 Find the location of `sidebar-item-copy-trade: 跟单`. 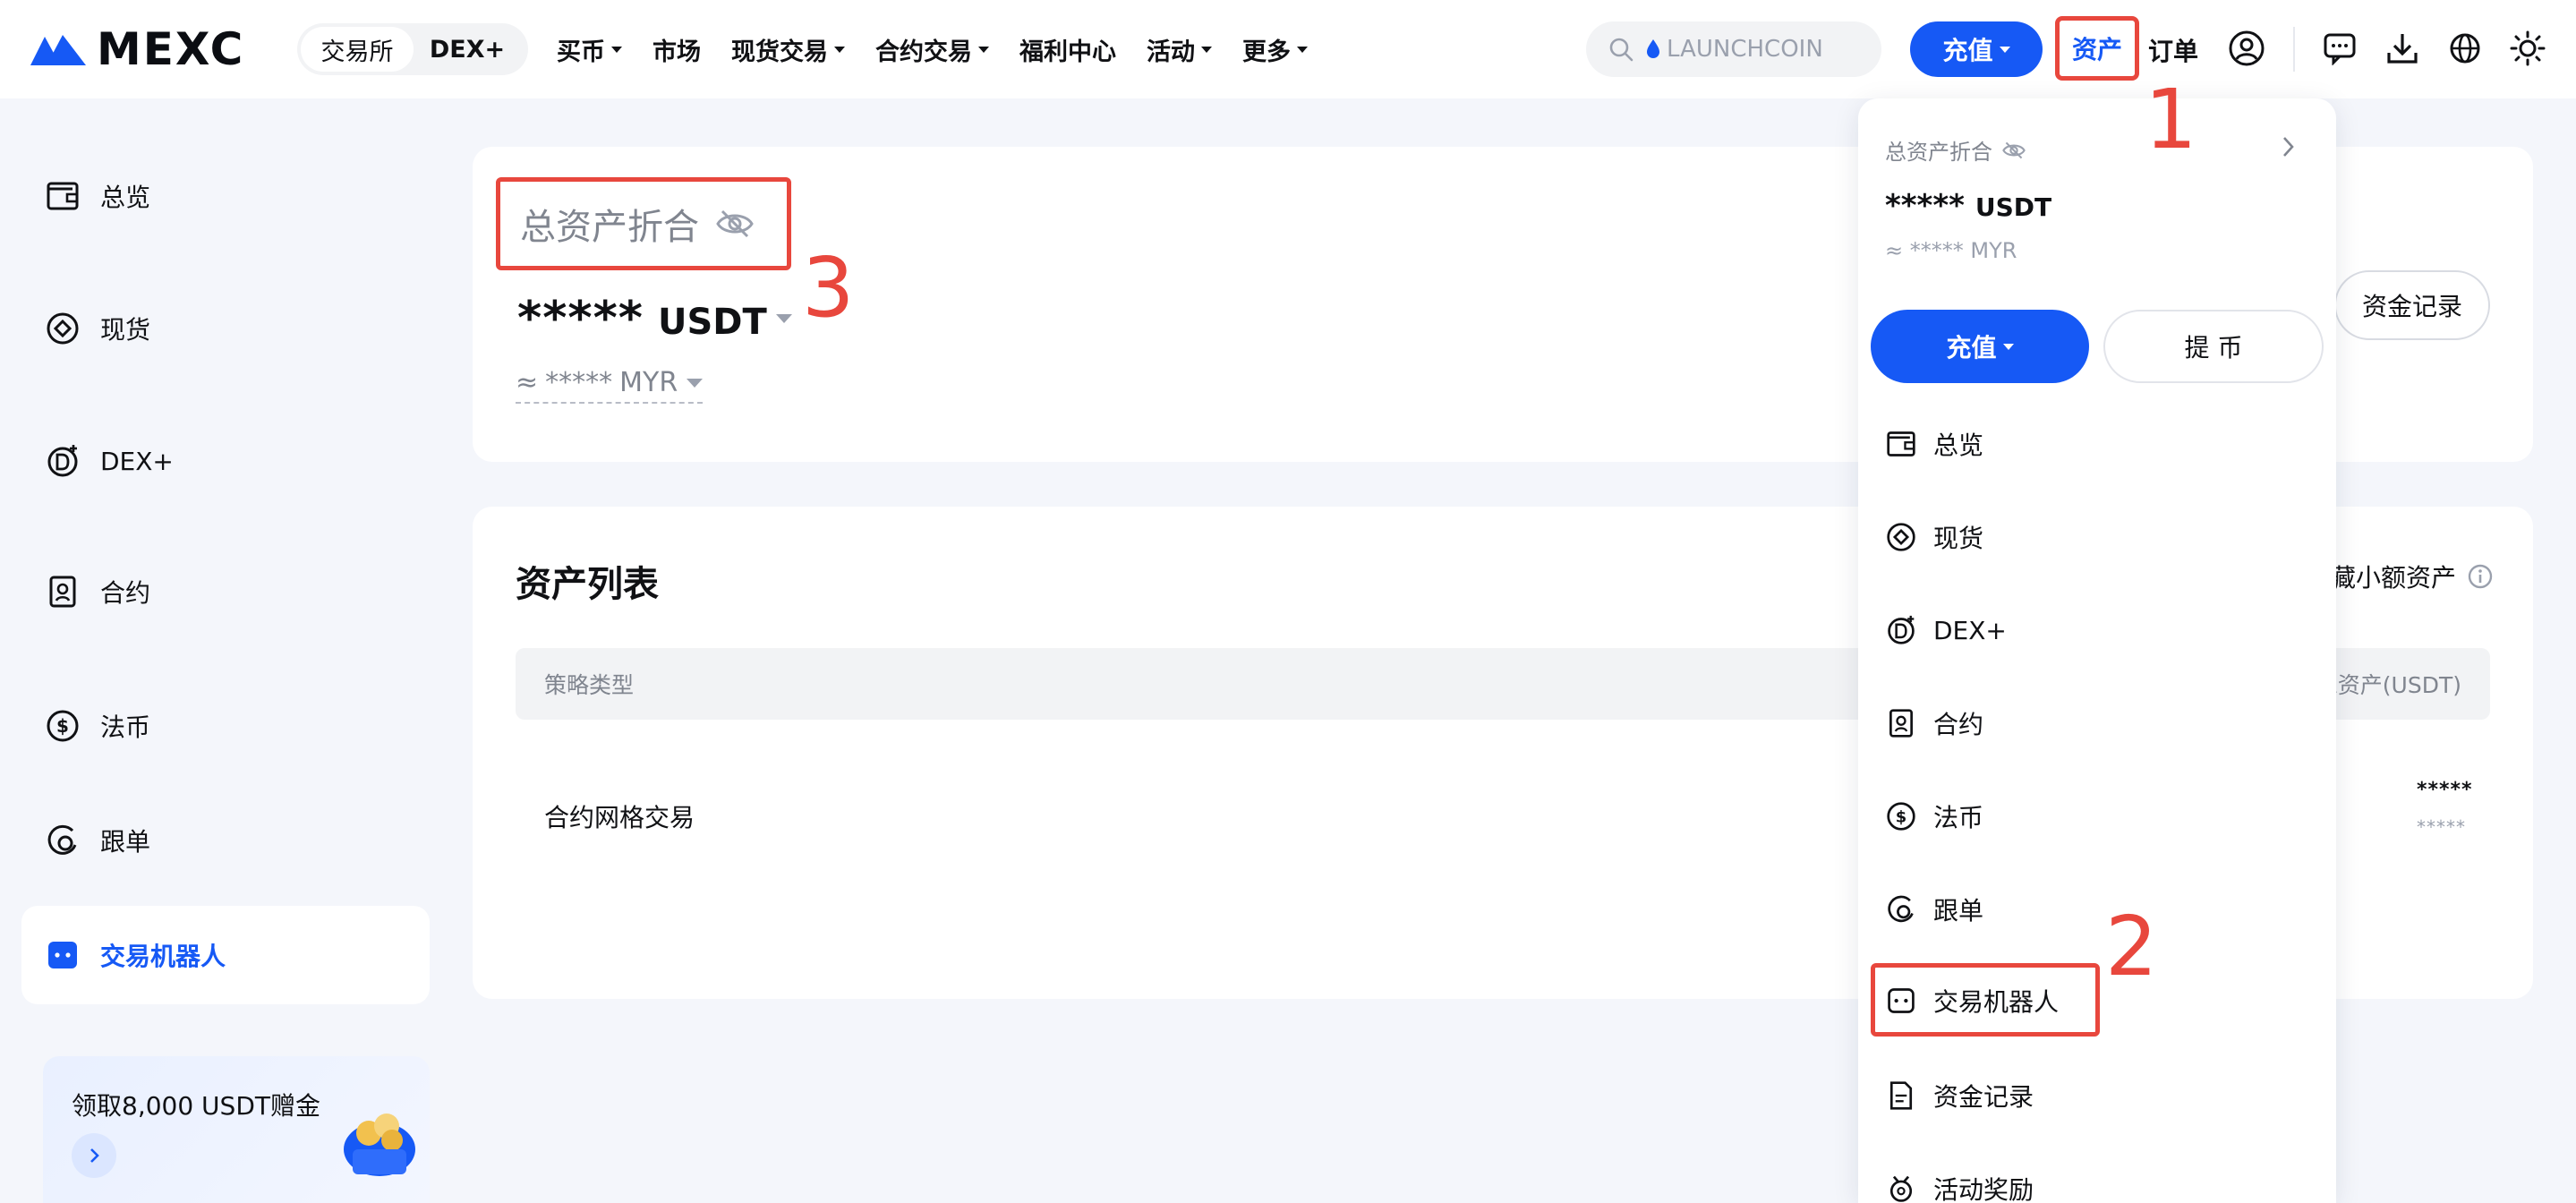

sidebar-item-copy-trade: 跟单 is located at coordinates (225, 840).